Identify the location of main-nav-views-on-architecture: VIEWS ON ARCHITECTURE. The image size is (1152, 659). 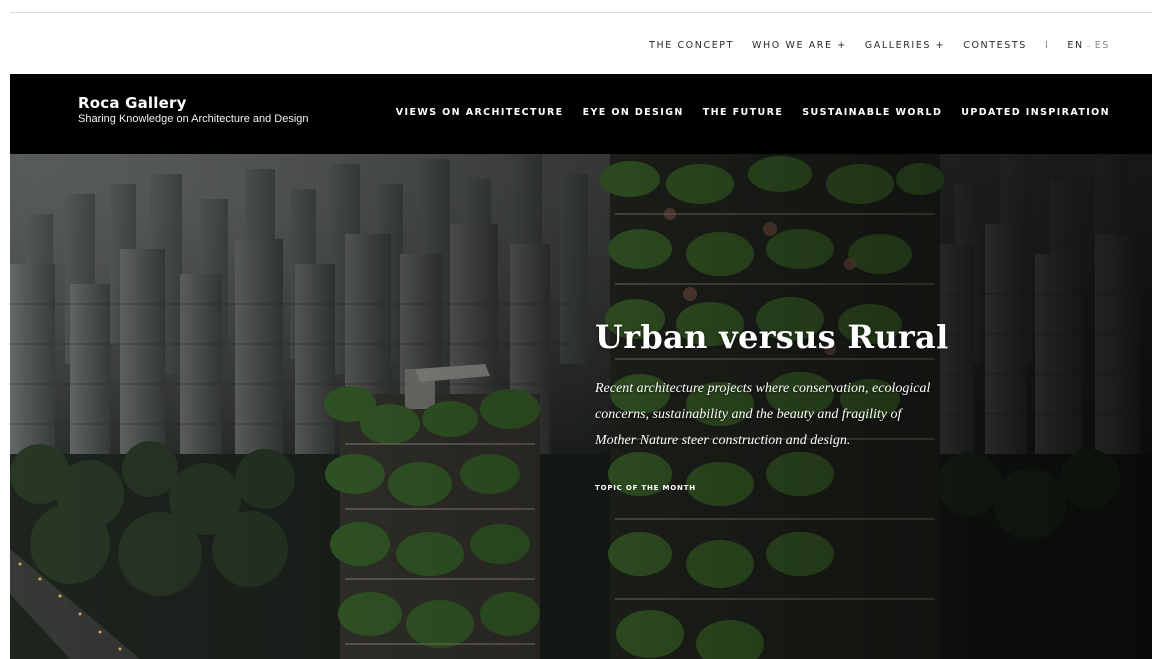
(480, 112).